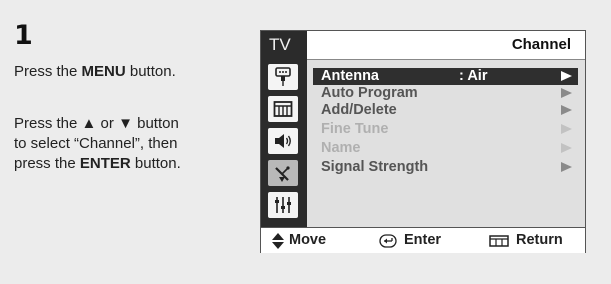  What do you see at coordinates (283, 141) in the screenshot?
I see `sound-icon` at bounding box center [283, 141].